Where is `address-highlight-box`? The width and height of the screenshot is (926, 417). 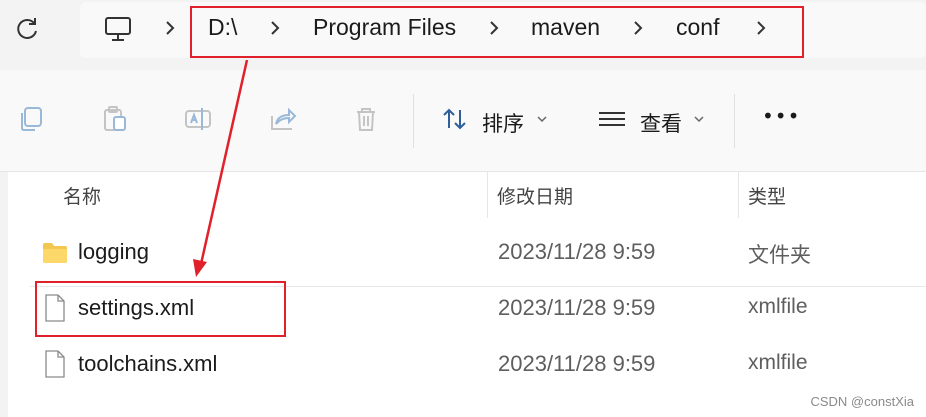 address-highlight-box is located at coordinates (497, 32).